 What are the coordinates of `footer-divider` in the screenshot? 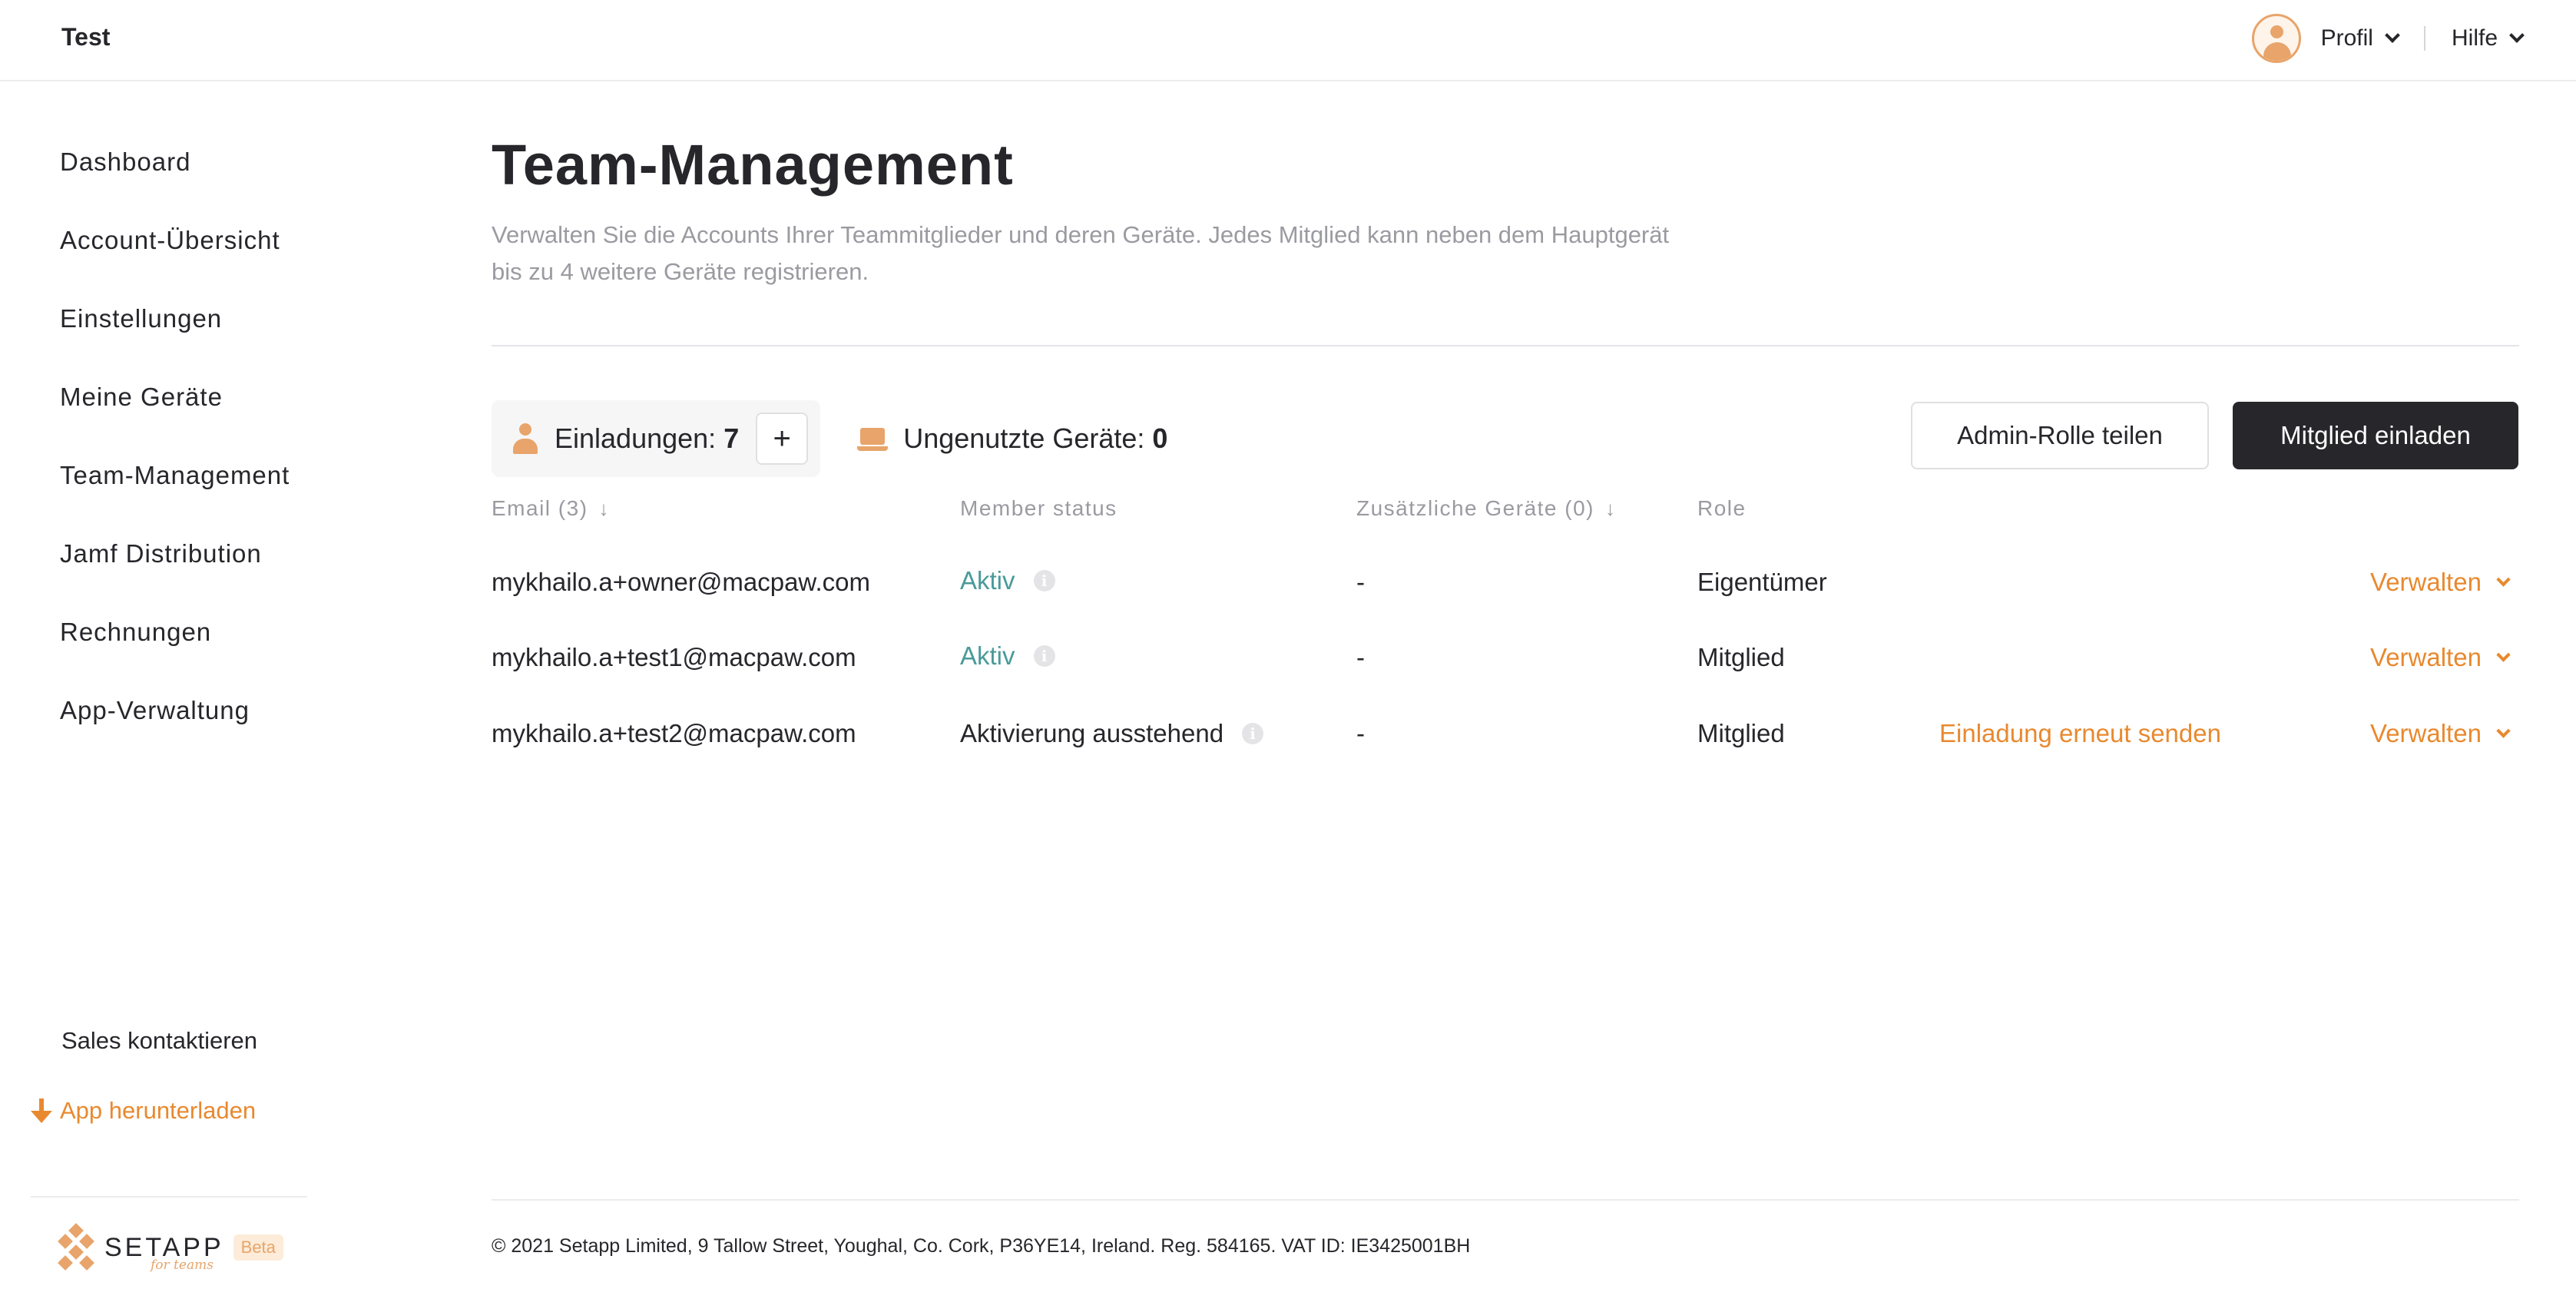 It's located at (1505, 1200).